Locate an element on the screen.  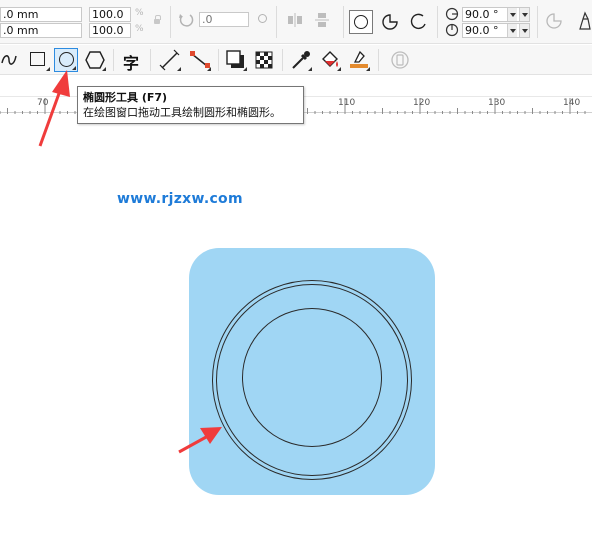
outline-width-tool is located at coordinates (400, 60).